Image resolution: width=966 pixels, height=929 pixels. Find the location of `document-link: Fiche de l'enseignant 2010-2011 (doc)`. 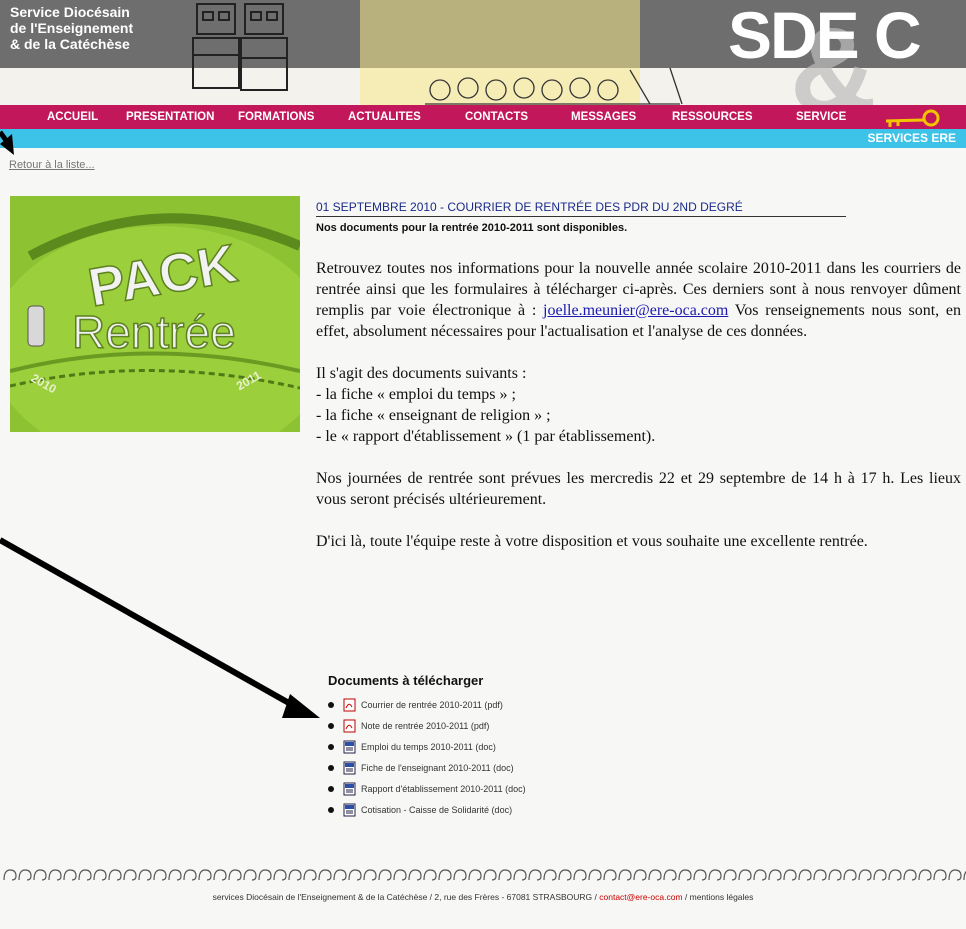

document-link: Fiche de l'enseignant 2010-2011 (doc) is located at coordinates (427, 767).